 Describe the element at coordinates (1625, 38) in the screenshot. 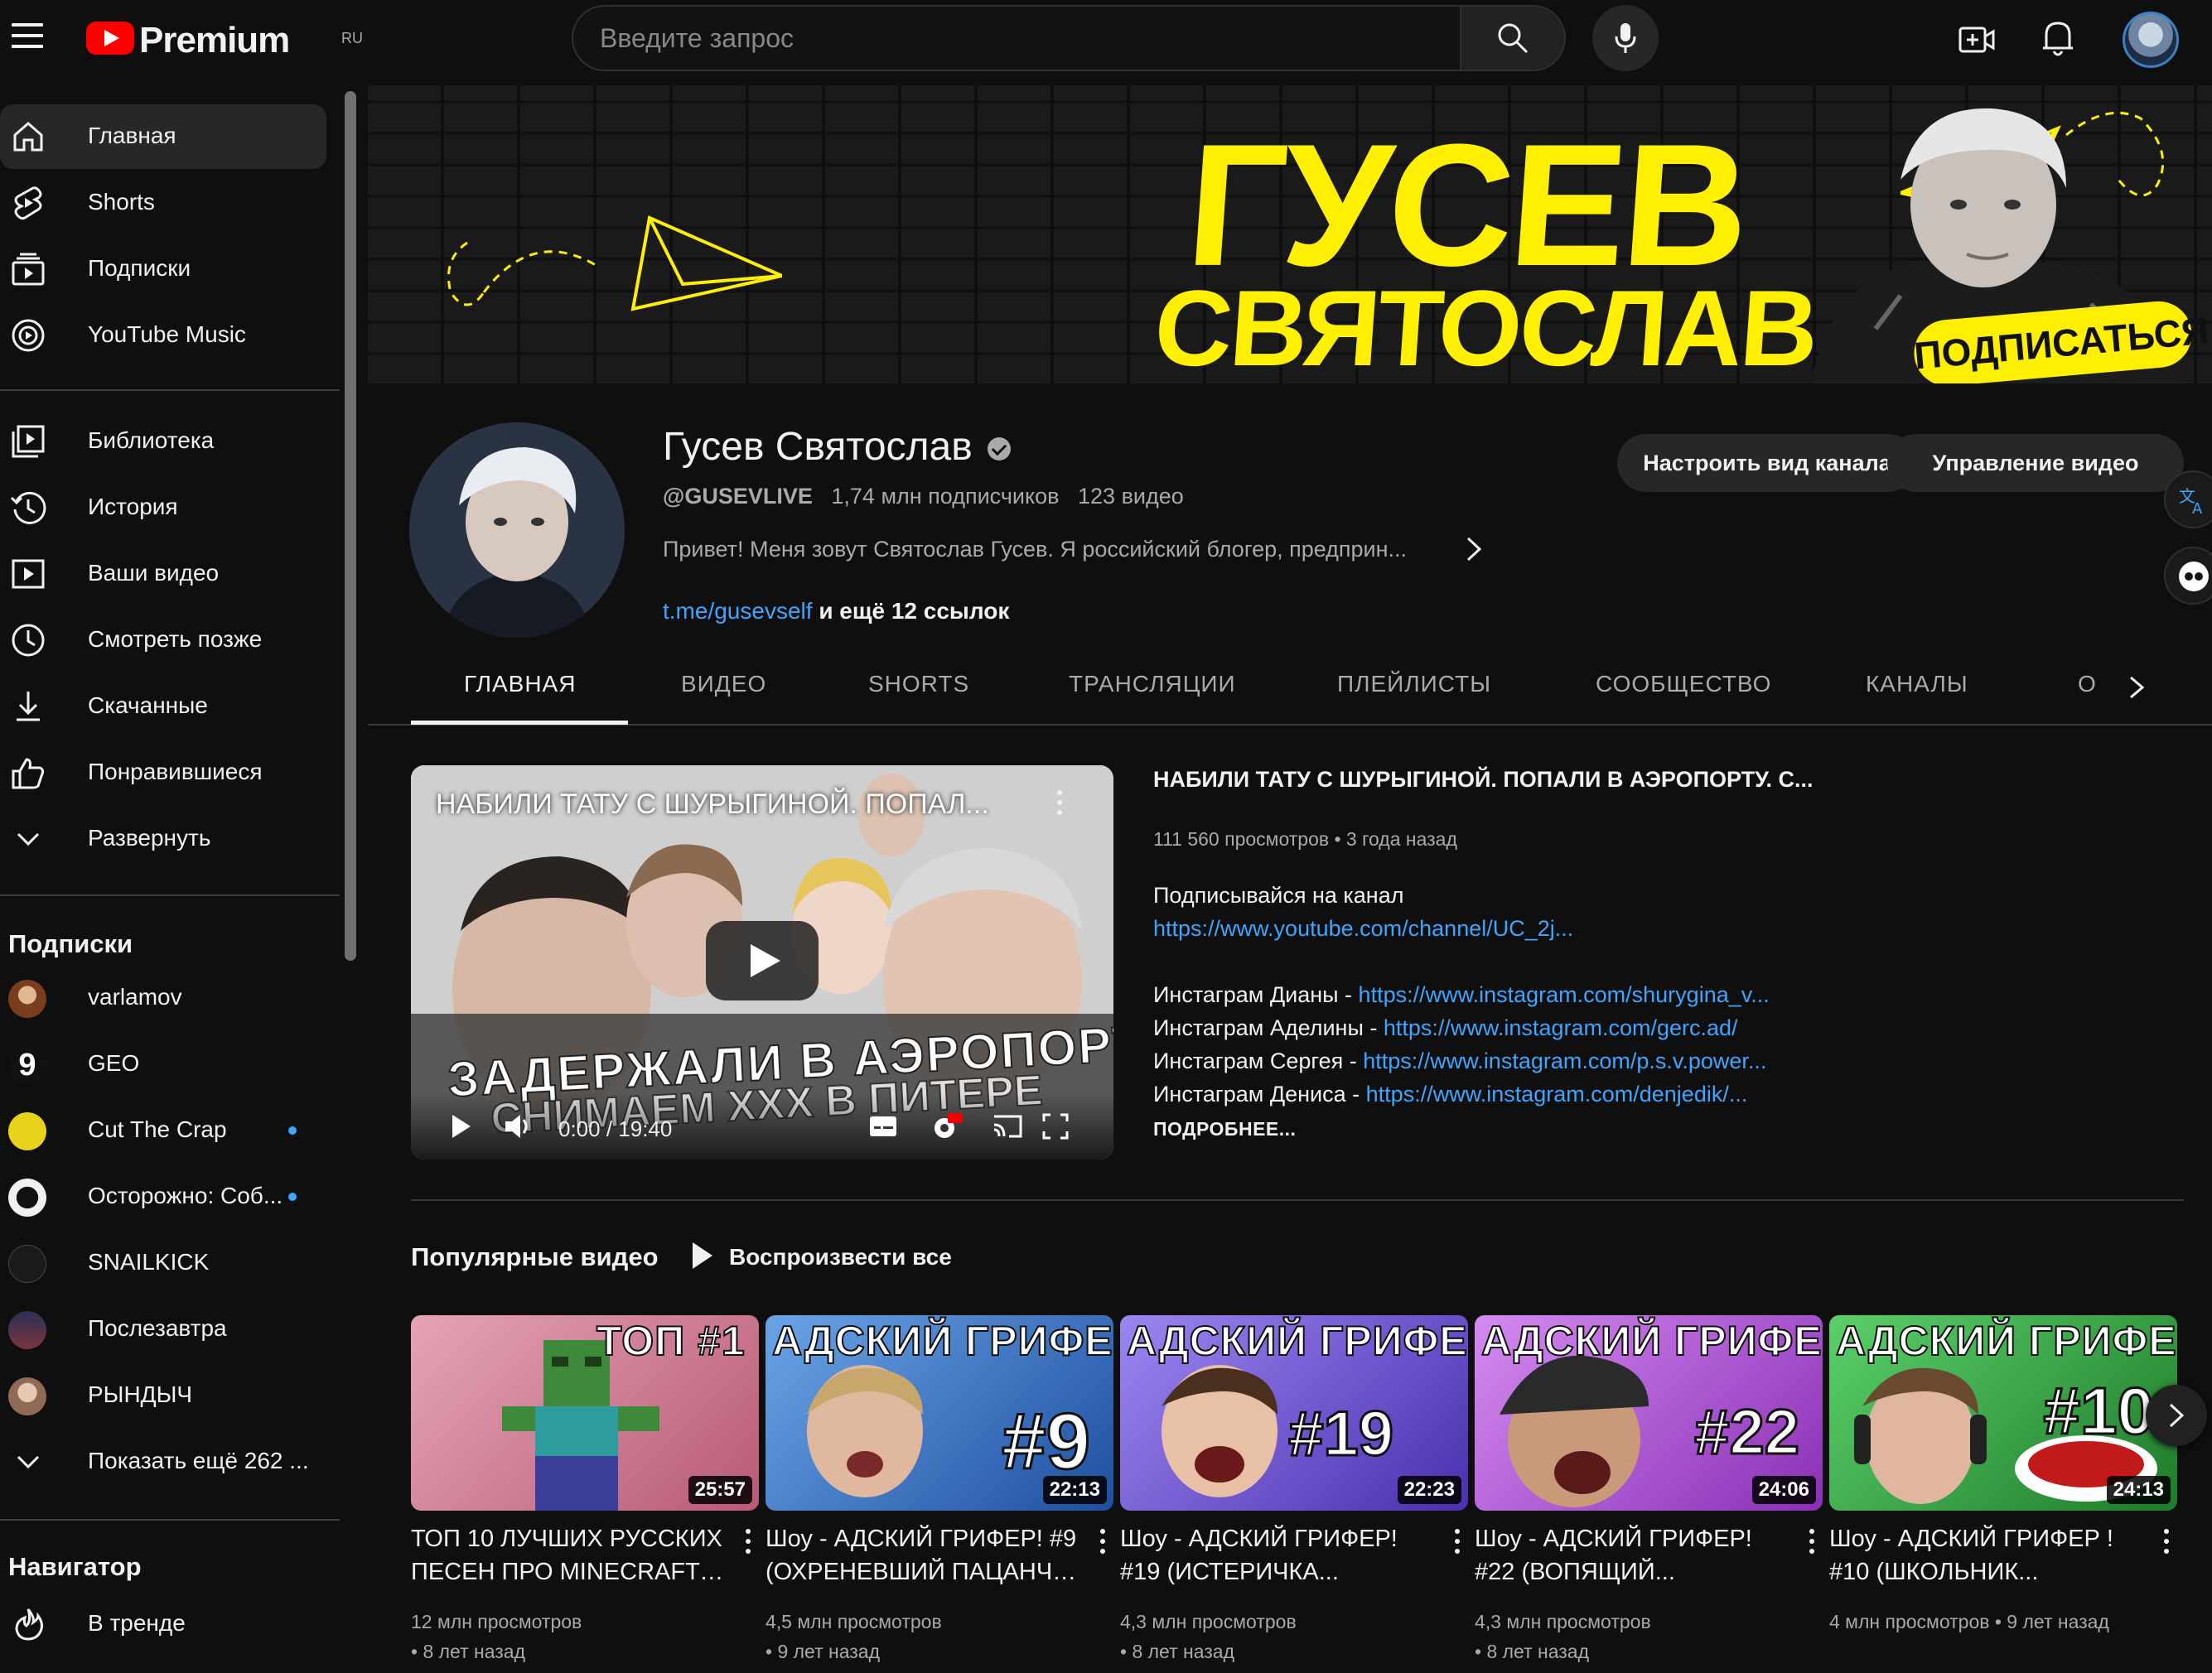

I see `voice-search-button` at that location.